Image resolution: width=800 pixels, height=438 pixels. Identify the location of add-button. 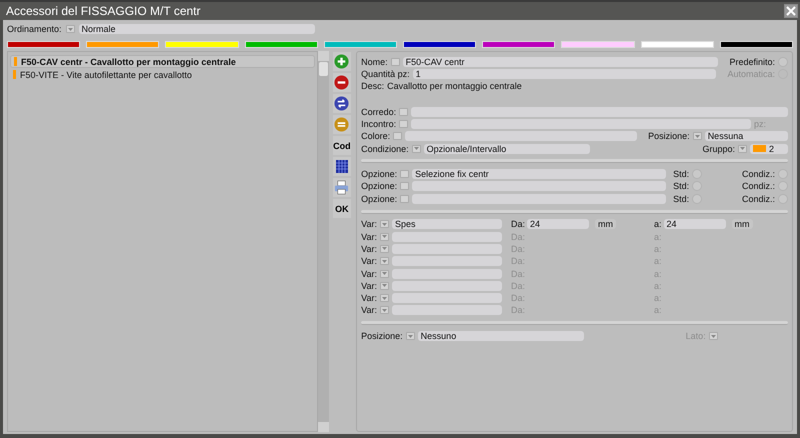
(341, 61).